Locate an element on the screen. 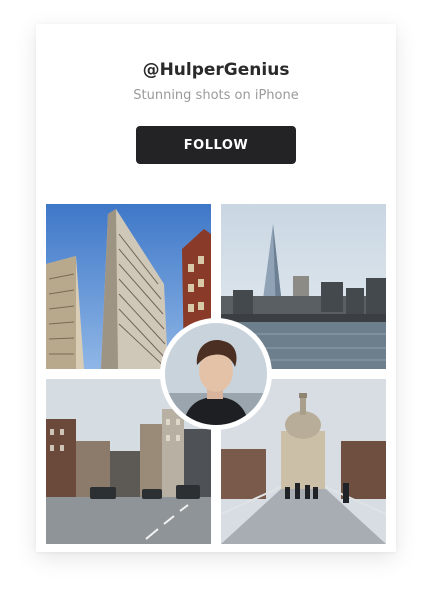 Image resolution: width=432 pixels, height=602 pixels. follow-button: FOLLOW is located at coordinates (216, 145).